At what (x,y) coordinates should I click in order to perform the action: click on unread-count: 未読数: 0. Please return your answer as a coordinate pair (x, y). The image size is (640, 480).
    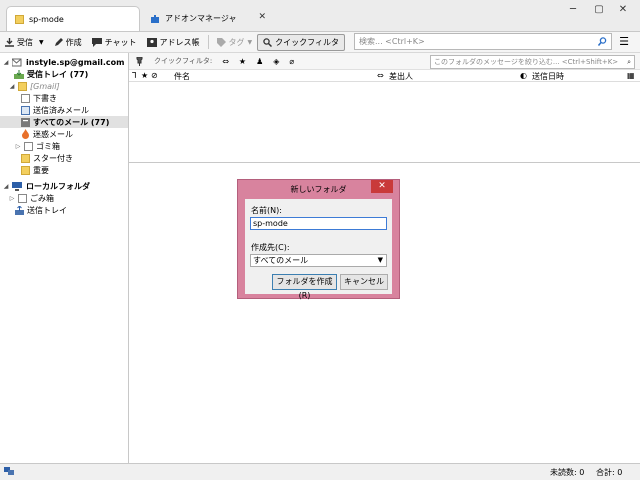
    Looking at the image, I should click on (567, 472).